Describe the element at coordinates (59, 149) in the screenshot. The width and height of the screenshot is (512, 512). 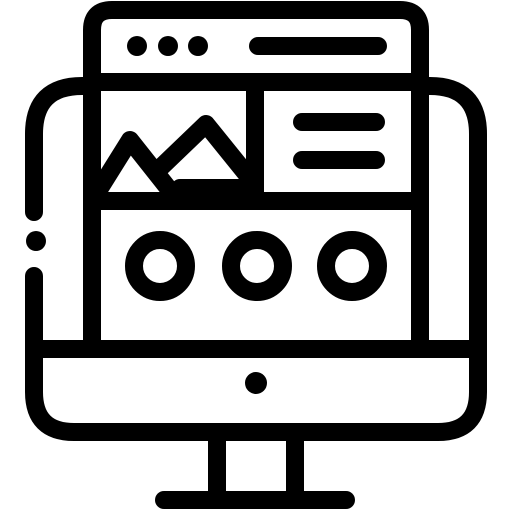
I see `monitor-frame-left` at that location.